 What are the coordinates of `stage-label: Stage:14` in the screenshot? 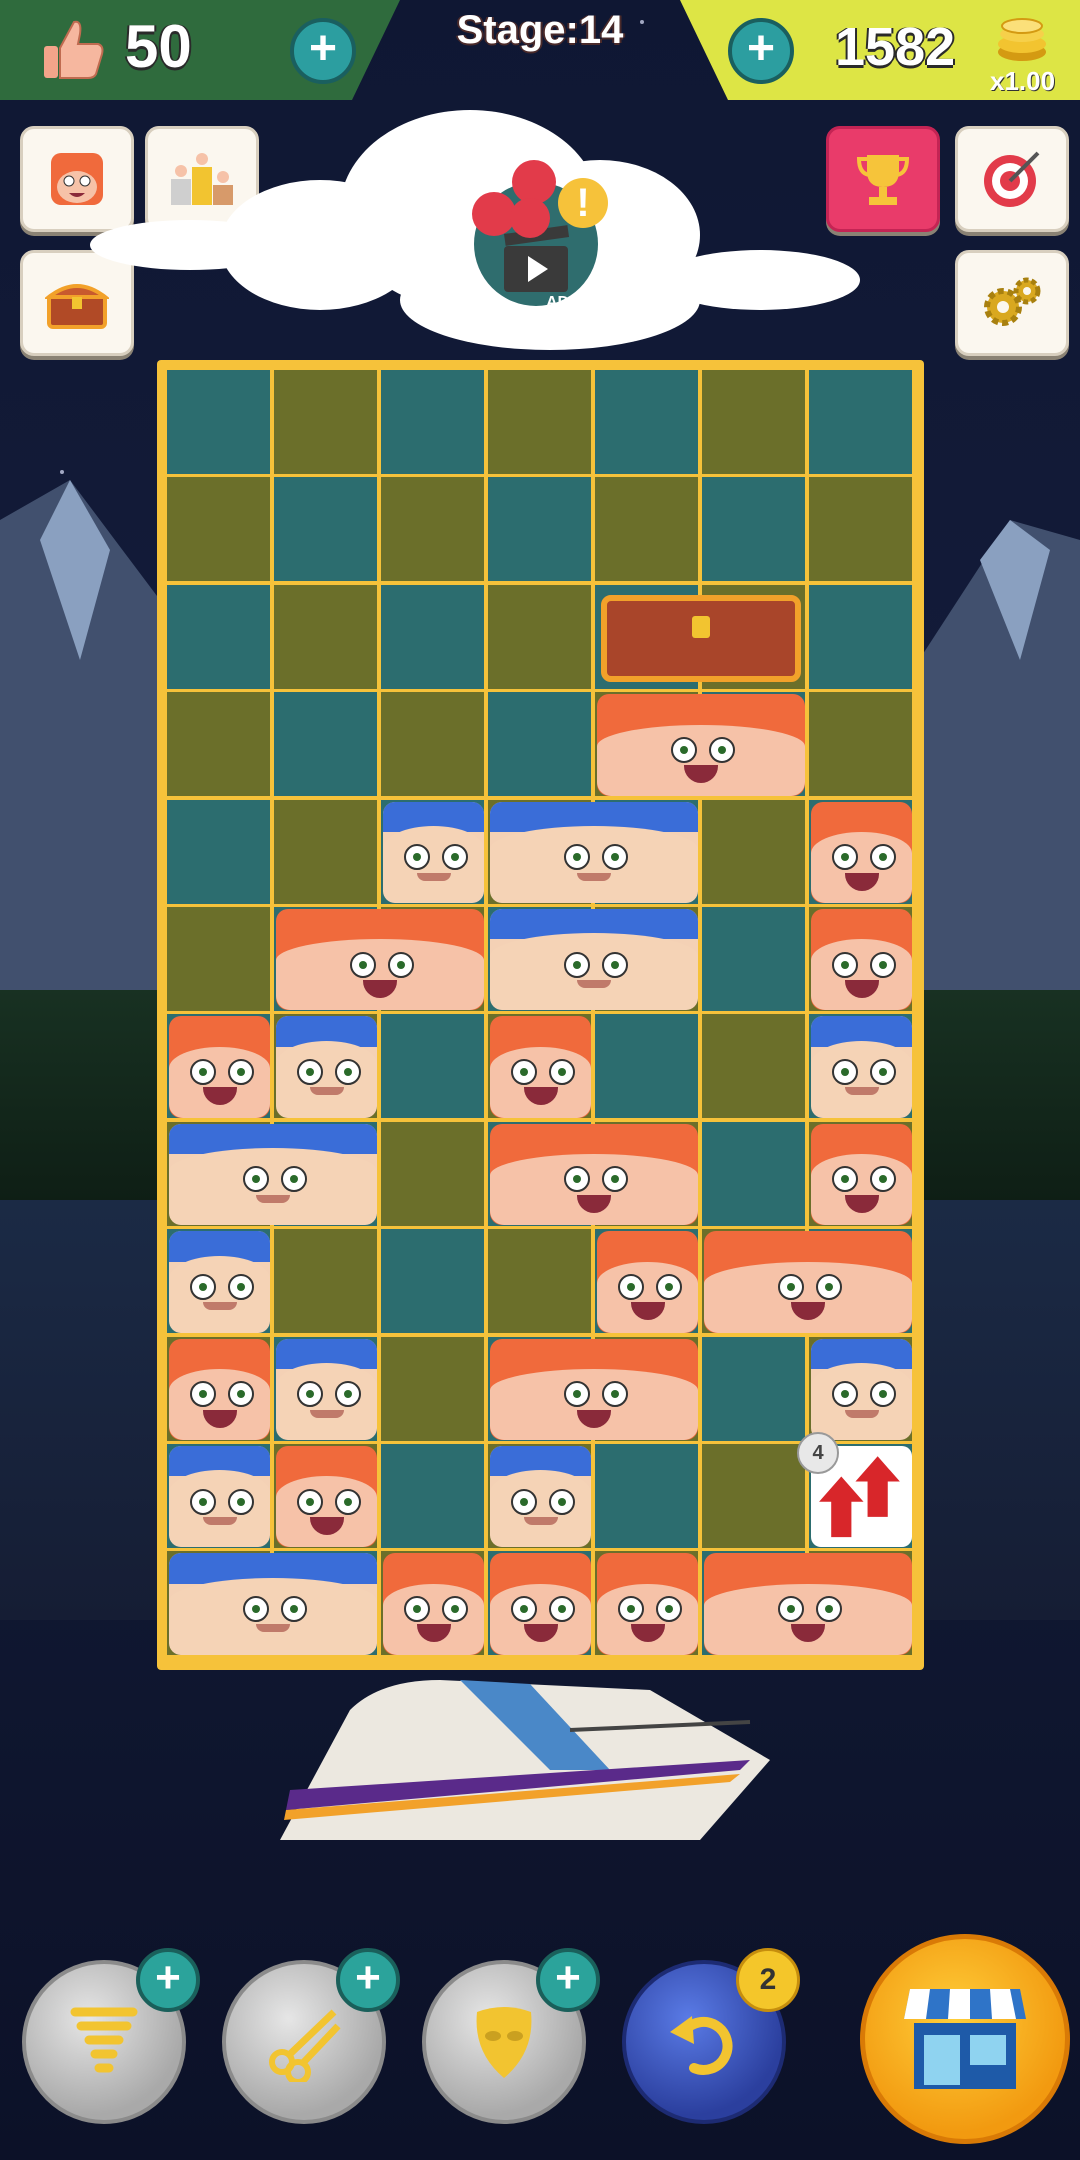 It's located at (540, 30).